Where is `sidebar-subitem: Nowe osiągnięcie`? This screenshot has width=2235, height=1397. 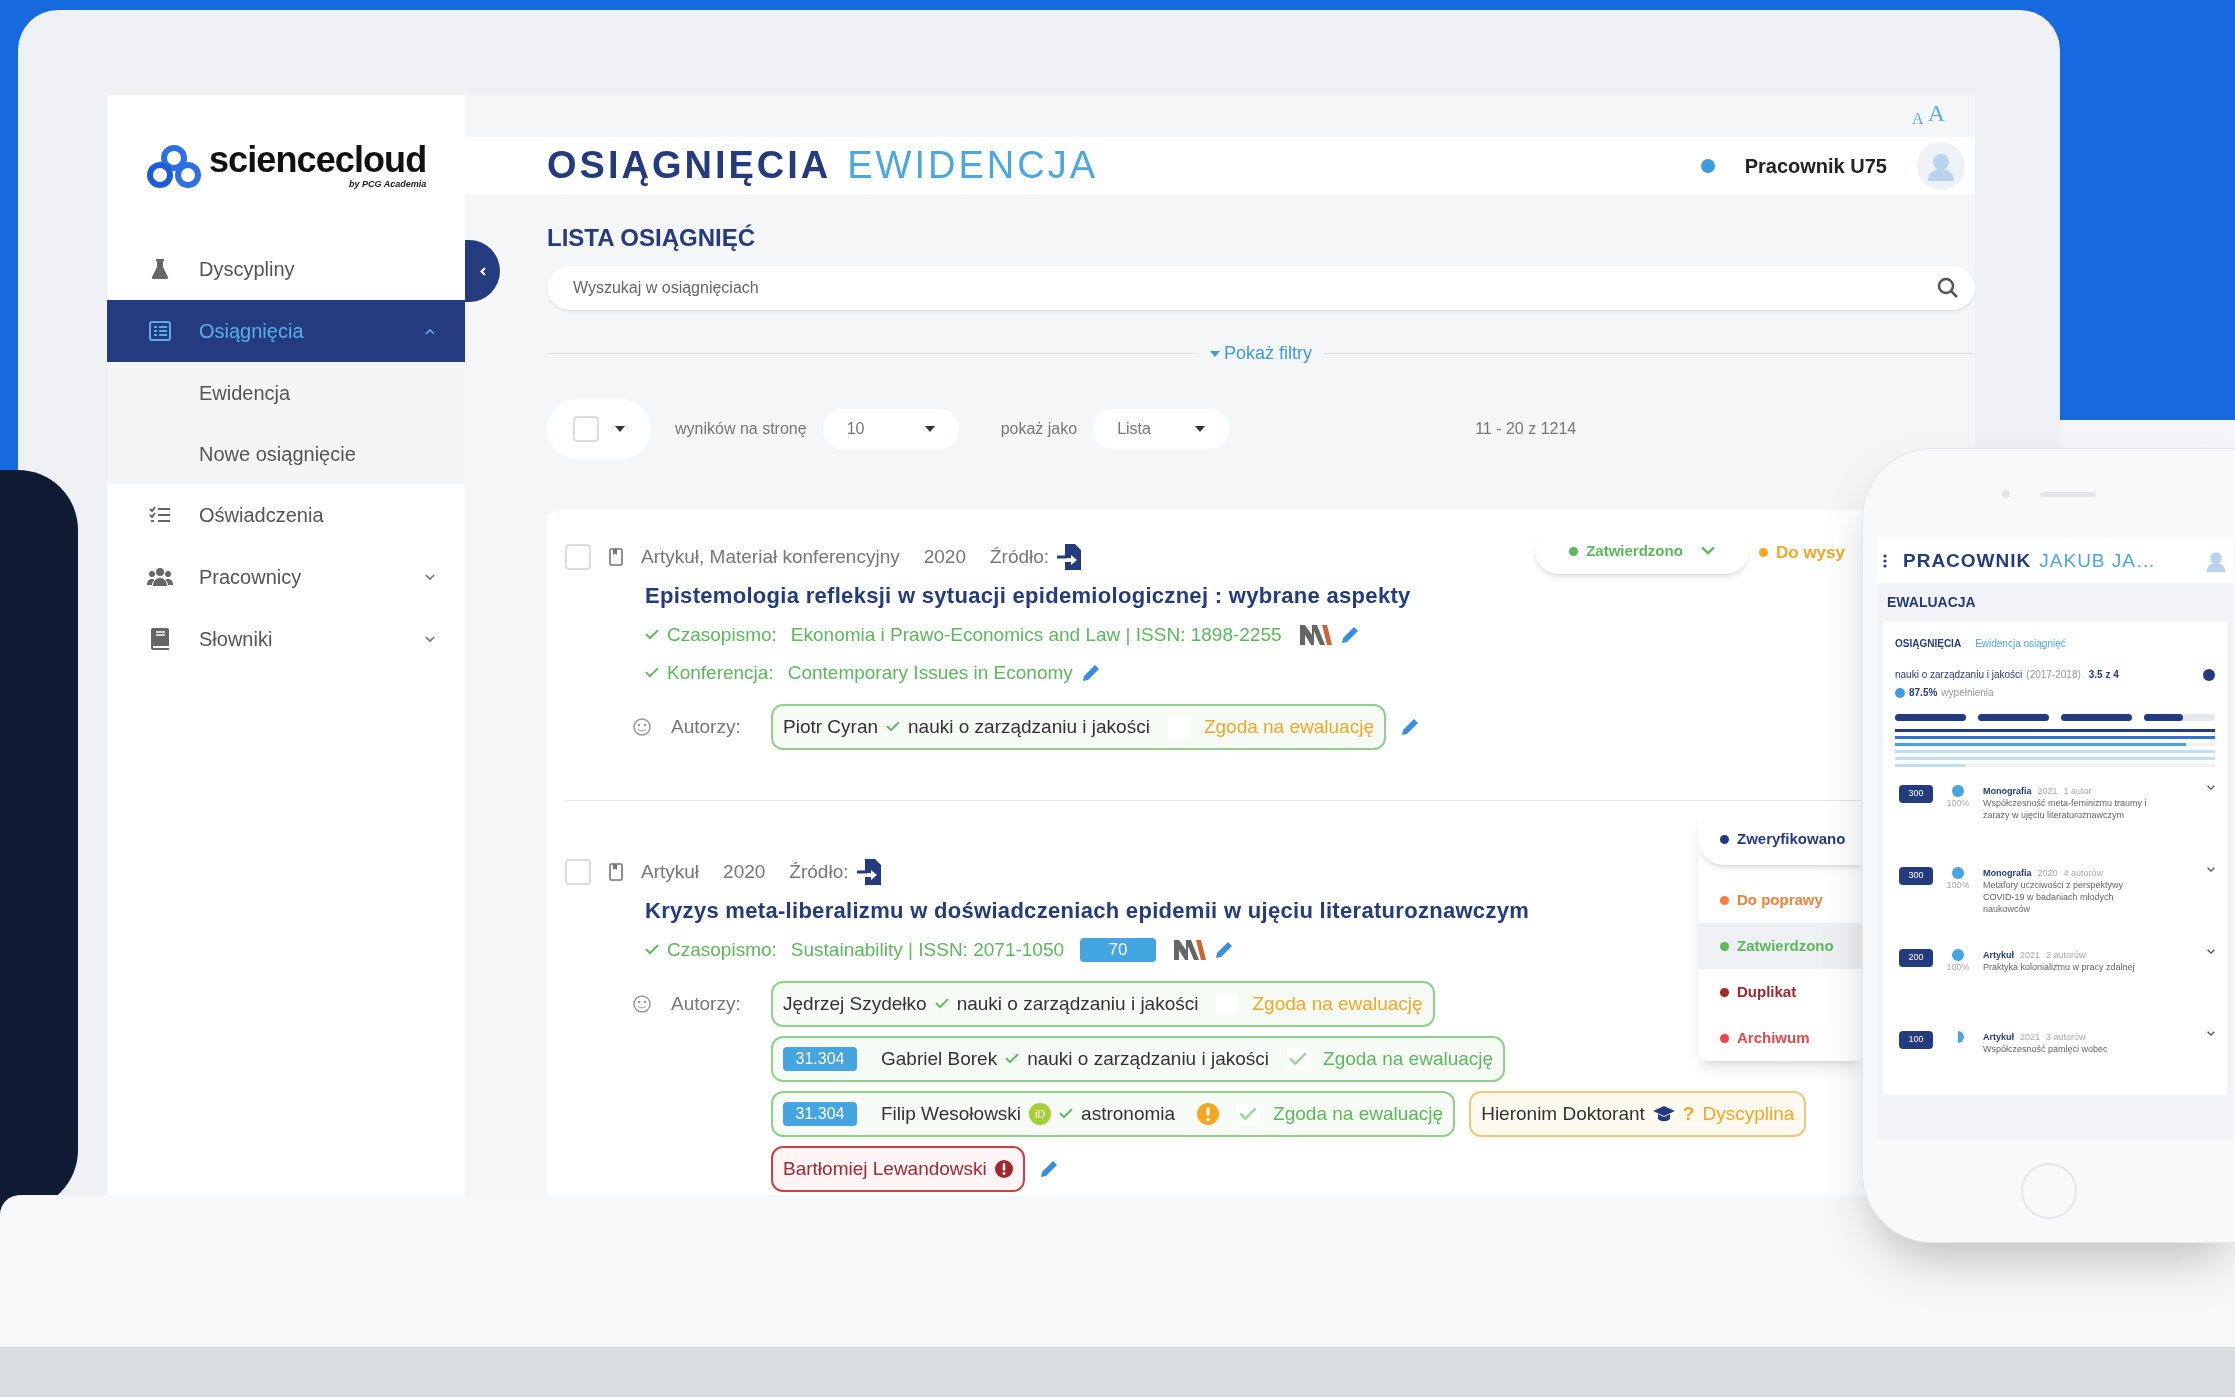 sidebar-subitem: Nowe osiągnięcie is located at coordinates (286, 453).